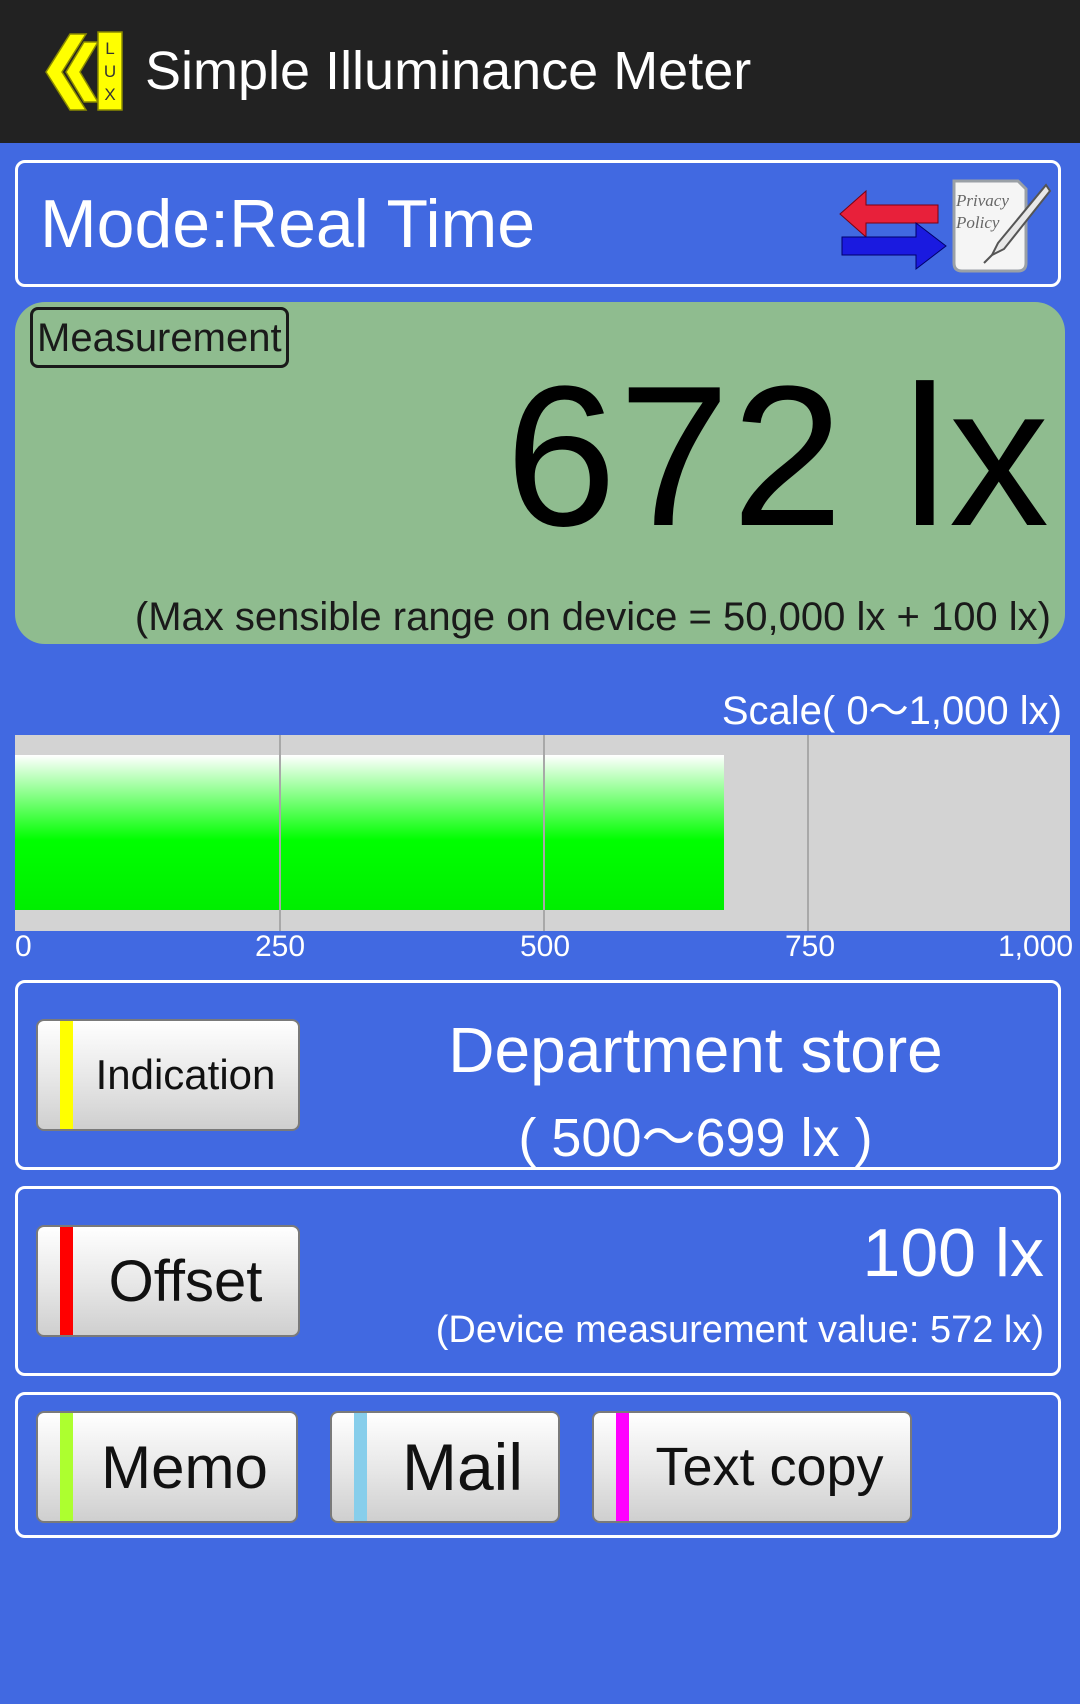  I want to click on mail-stripe, so click(360, 1467).